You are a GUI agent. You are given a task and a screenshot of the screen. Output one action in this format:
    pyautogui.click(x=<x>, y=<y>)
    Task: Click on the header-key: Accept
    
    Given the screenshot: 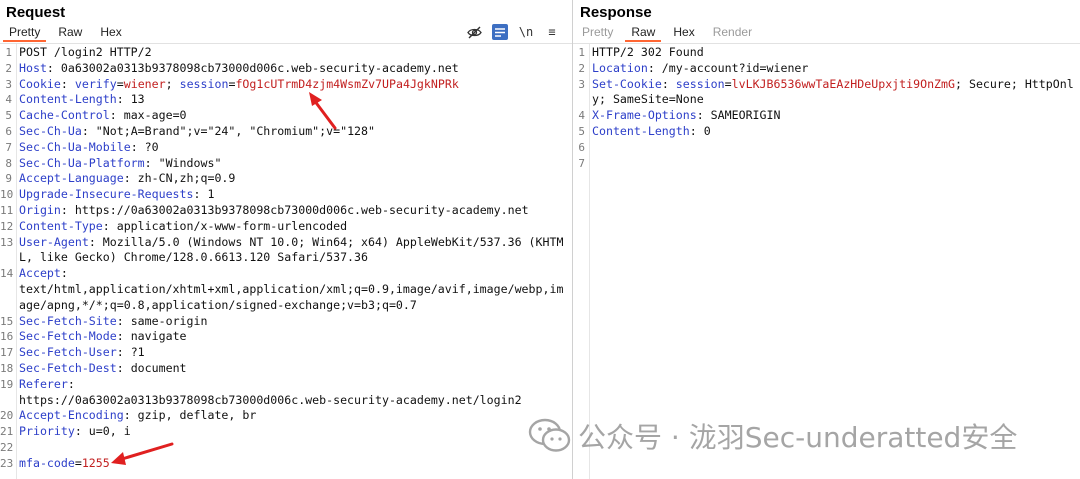 What is the action you would take?
    pyautogui.click(x=40, y=273)
    